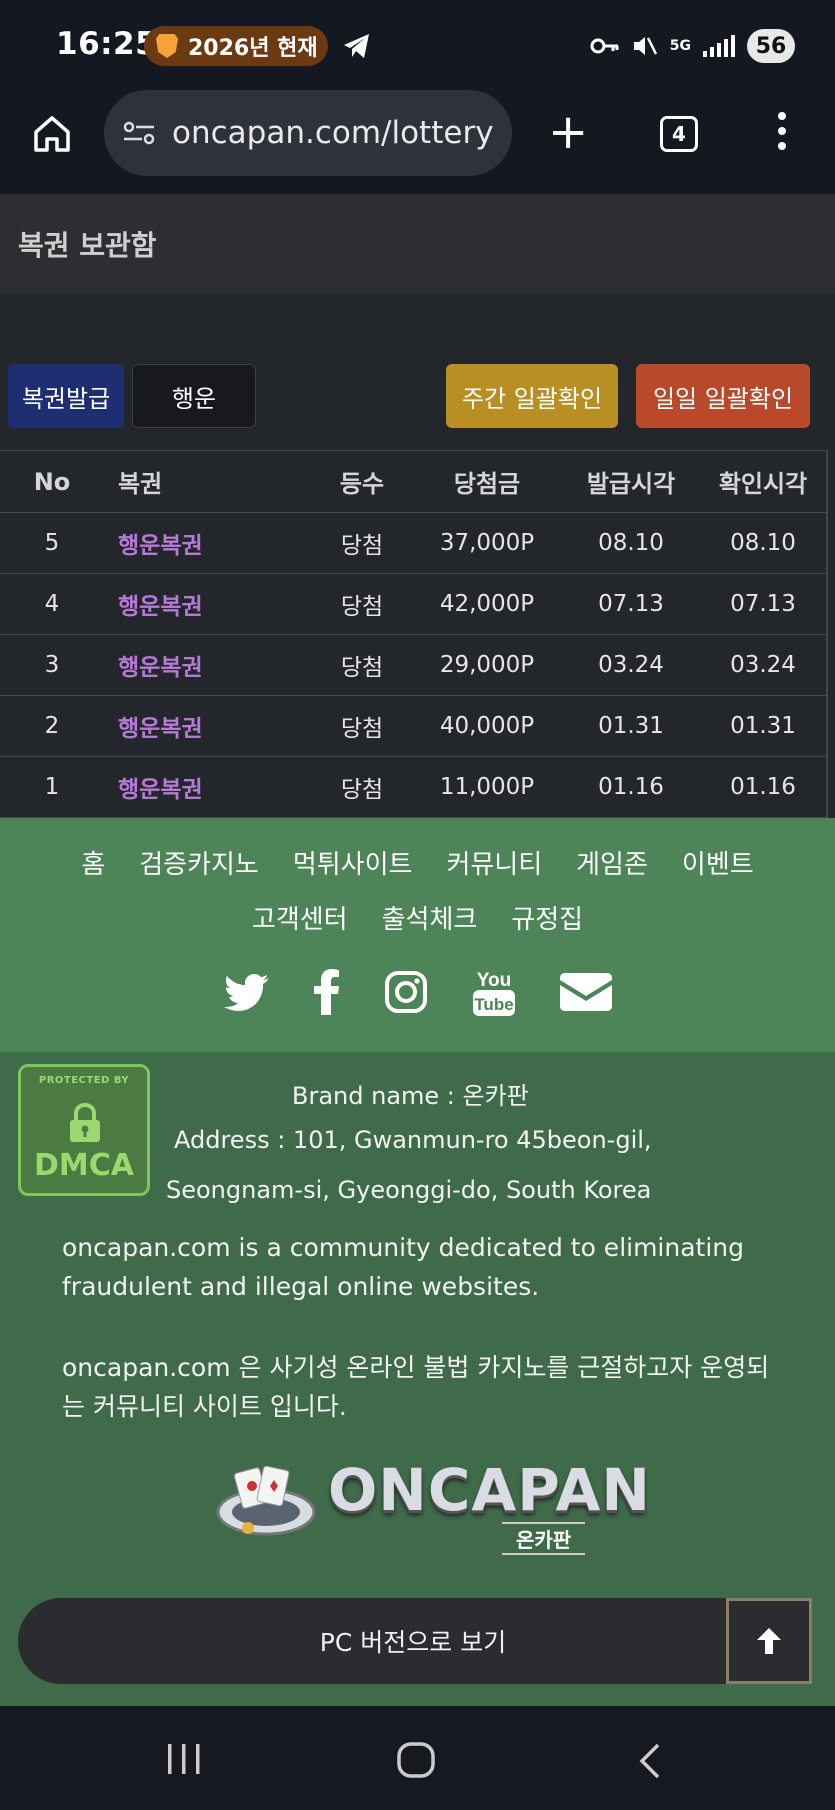 The height and width of the screenshot is (1810, 835). I want to click on twitter-icon, so click(246, 992).